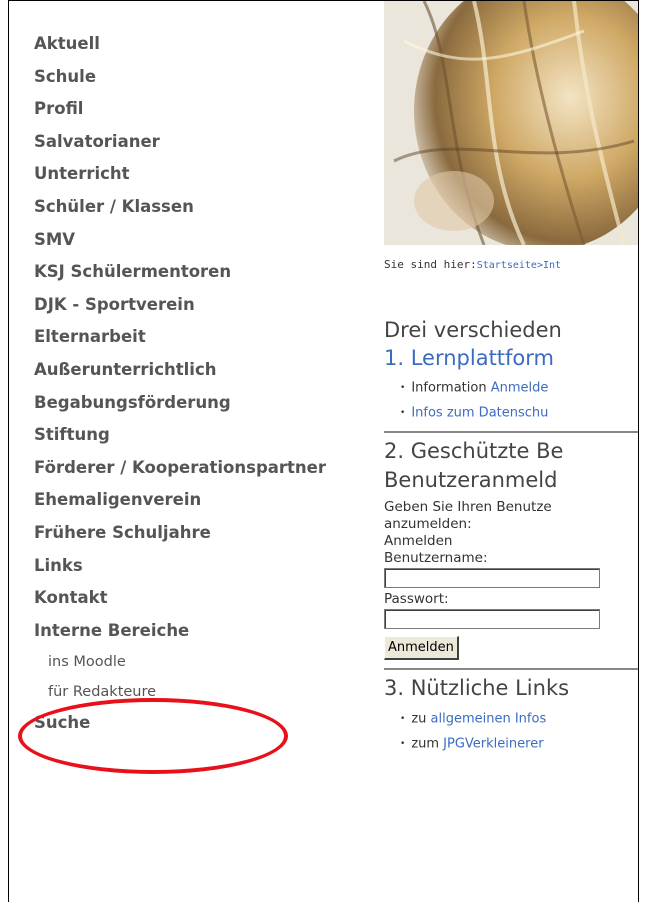  Describe the element at coordinates (492, 619) in the screenshot. I see `password-input` at that location.